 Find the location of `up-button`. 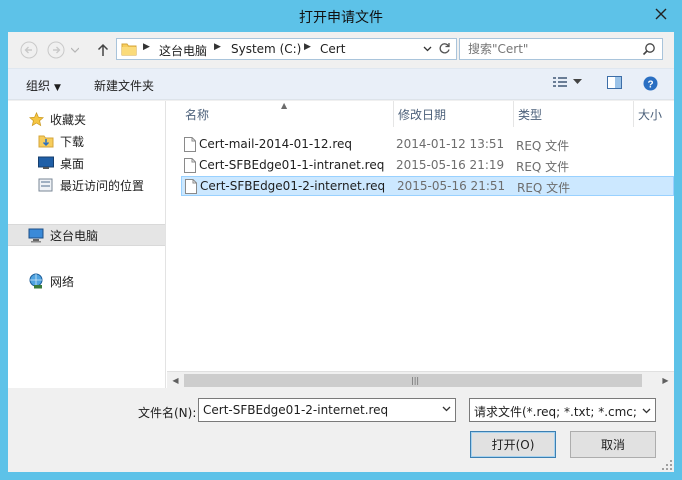

up-button is located at coordinates (103, 50).